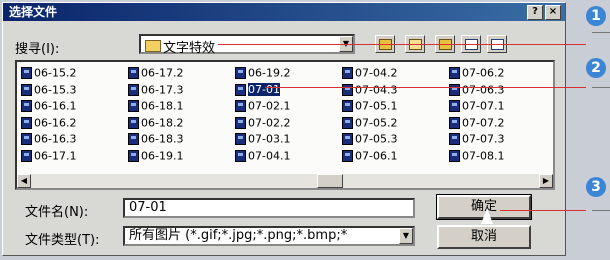  What do you see at coordinates (57, 212) in the screenshot?
I see `filename-label: 文件名(N):` at bounding box center [57, 212].